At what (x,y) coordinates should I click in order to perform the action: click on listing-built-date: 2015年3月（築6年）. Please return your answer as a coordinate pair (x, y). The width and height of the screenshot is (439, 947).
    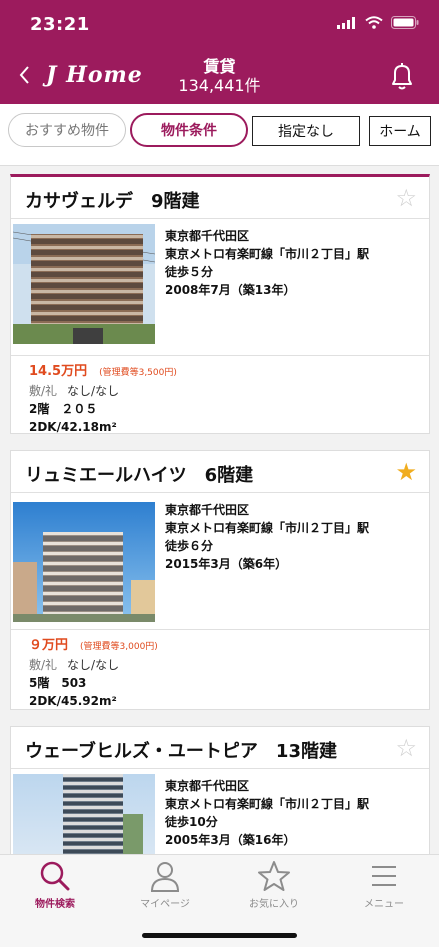
    Looking at the image, I should click on (226, 564).